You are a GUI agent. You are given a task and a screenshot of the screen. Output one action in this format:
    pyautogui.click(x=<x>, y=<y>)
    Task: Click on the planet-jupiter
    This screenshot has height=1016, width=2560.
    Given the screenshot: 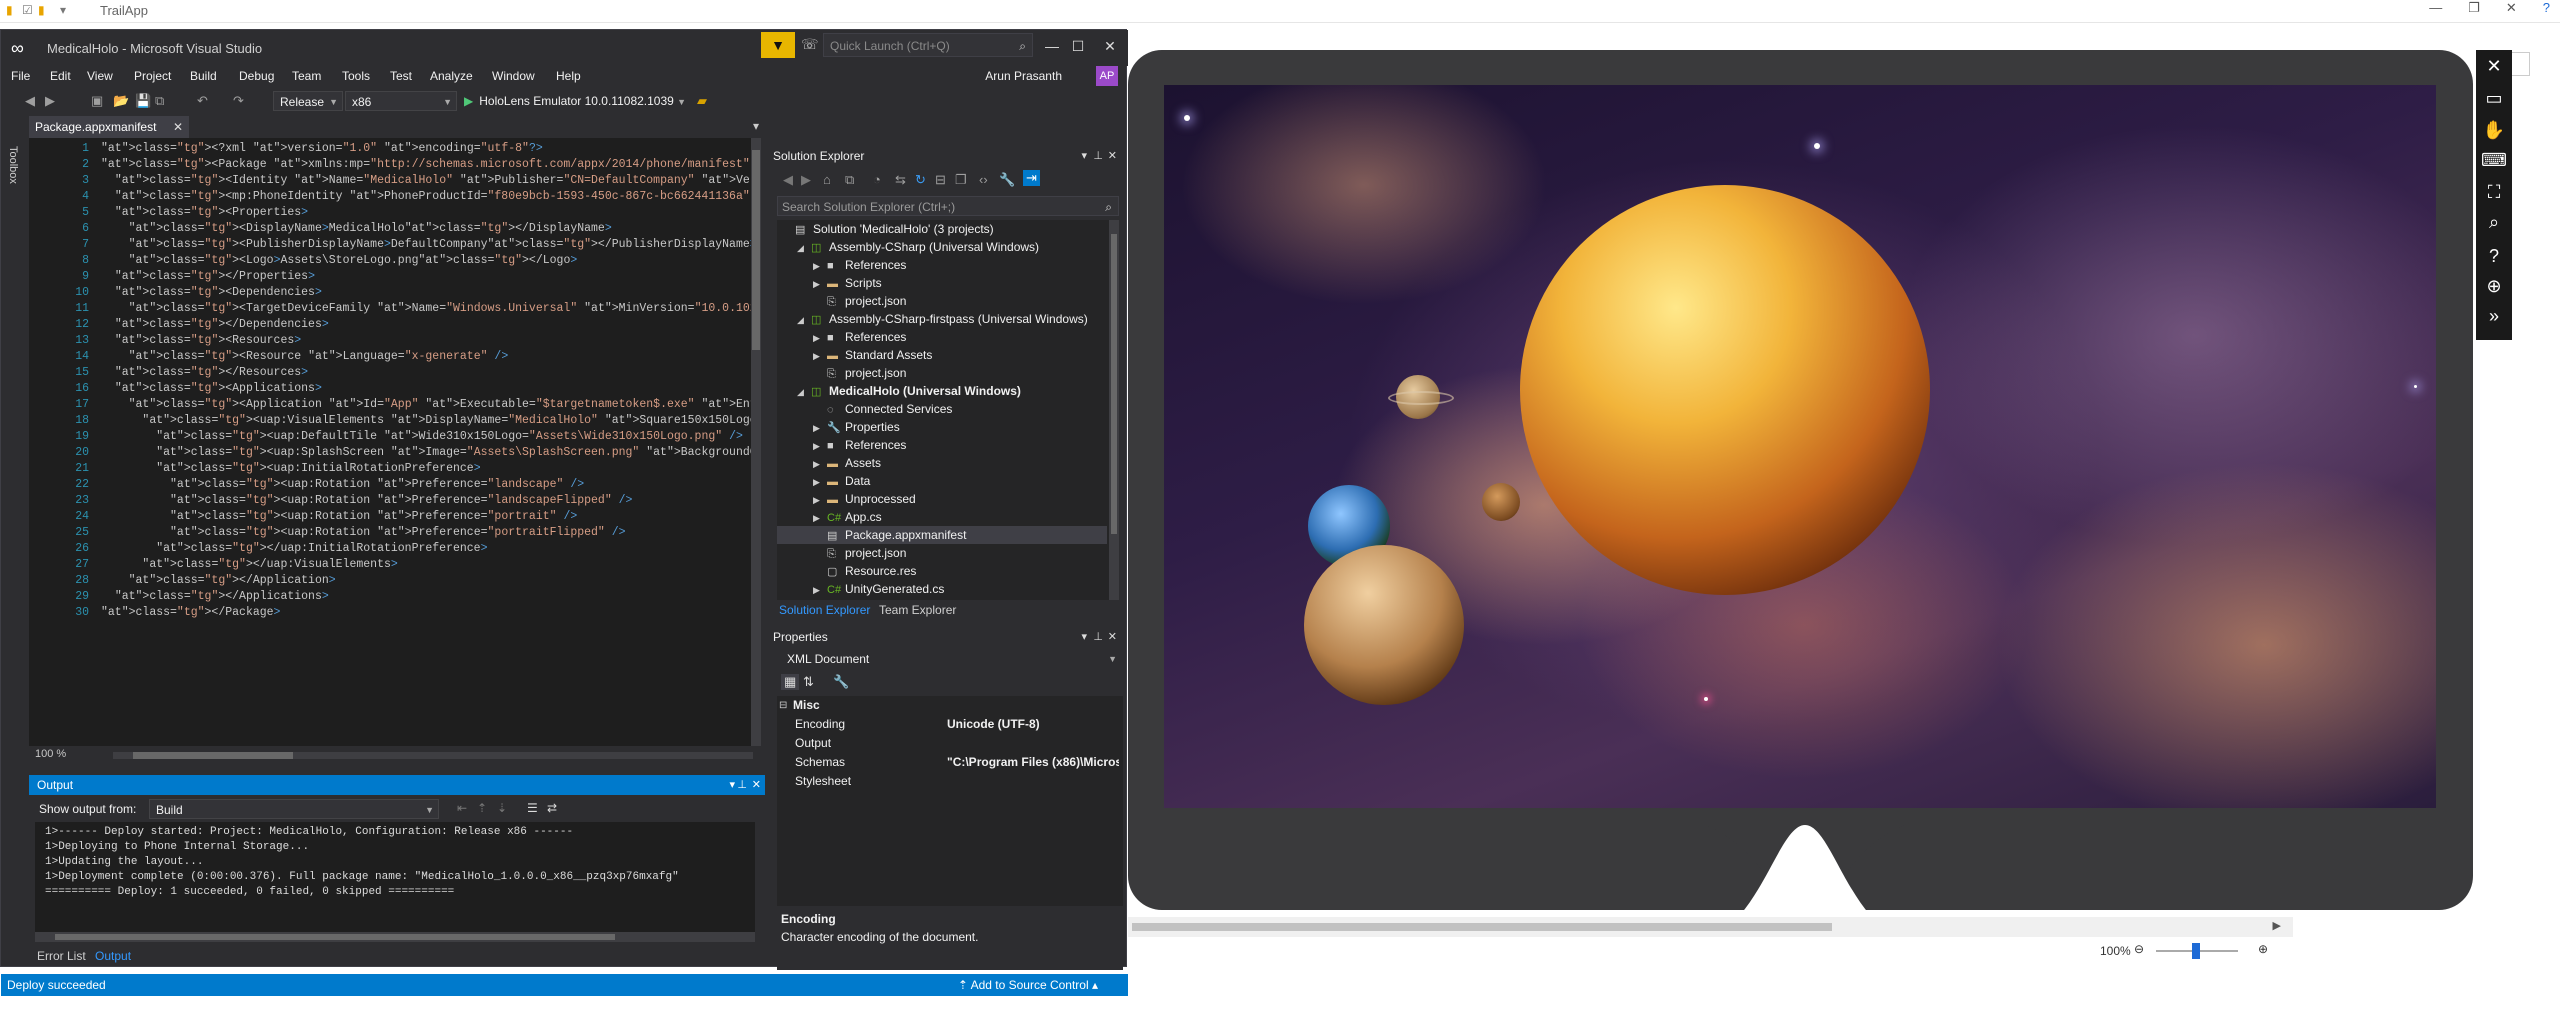 What is the action you would take?
    pyautogui.click(x=1725, y=390)
    